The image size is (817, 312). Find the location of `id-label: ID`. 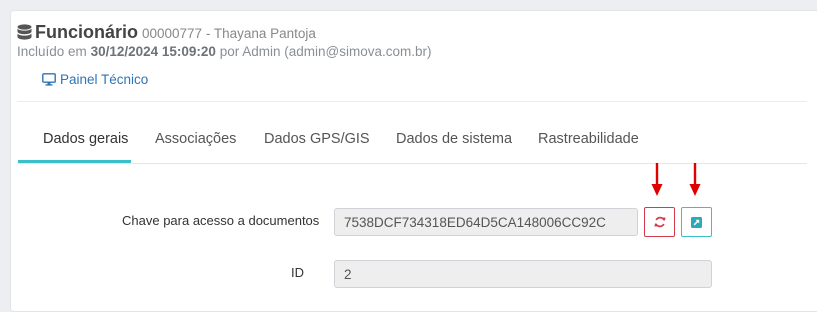

id-label: ID is located at coordinates (297, 272).